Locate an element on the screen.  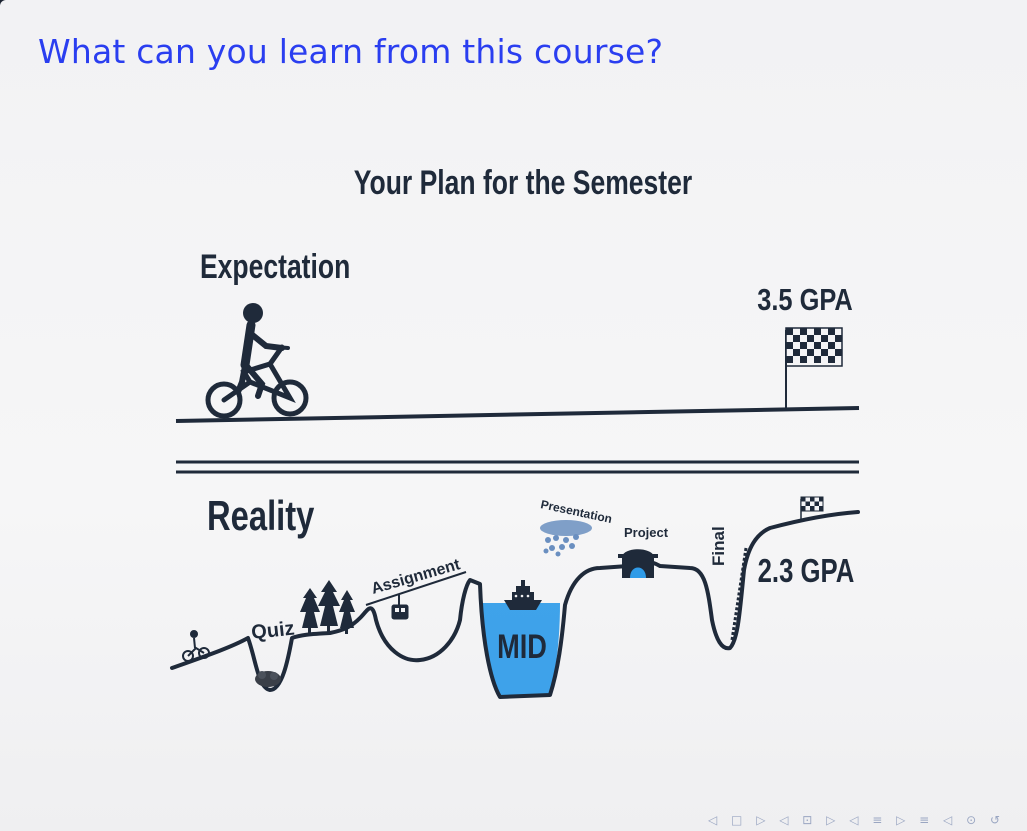
result-gpa-label: 2.3 GPA is located at coordinates (806, 571).